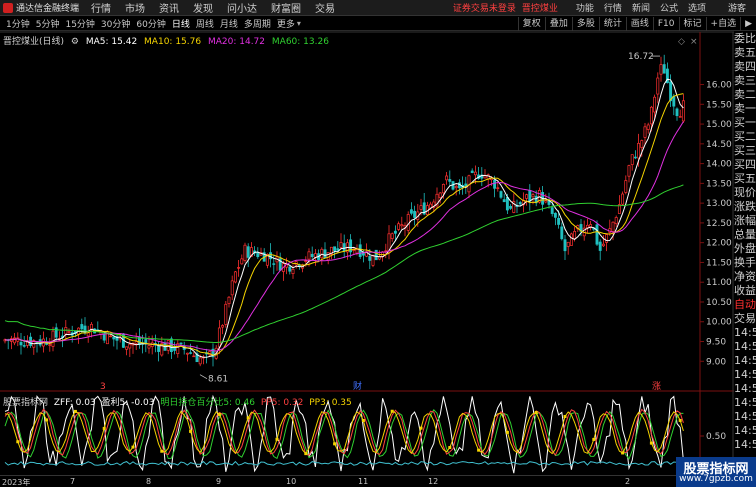  I want to click on event-mark: 3, so click(103, 387).